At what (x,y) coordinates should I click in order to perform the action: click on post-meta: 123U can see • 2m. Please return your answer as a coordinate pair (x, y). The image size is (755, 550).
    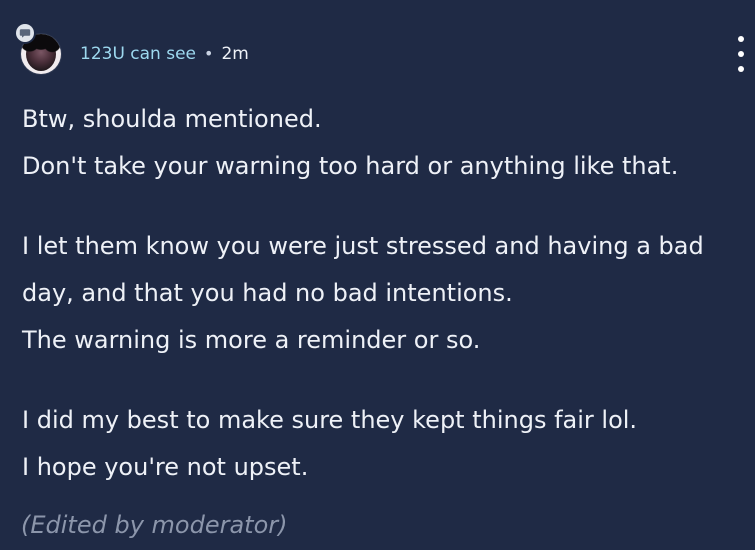
    Looking at the image, I should click on (164, 54).